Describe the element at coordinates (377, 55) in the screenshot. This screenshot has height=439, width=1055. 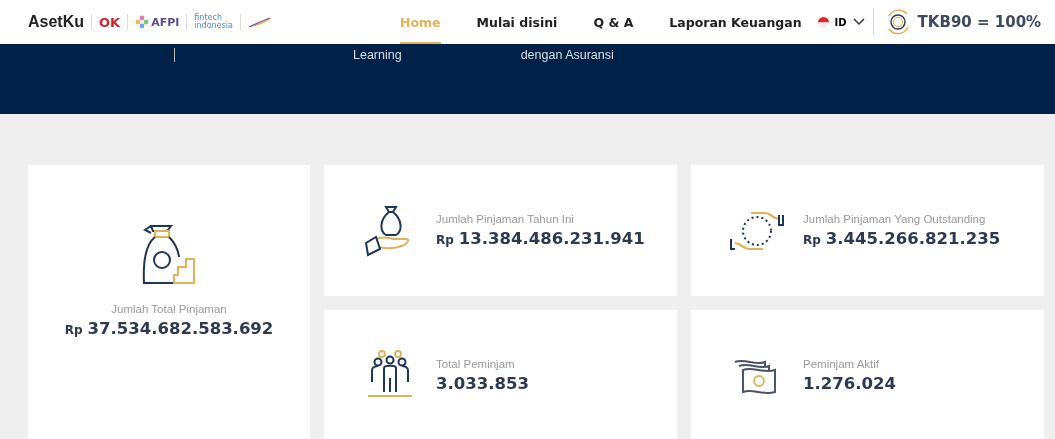
I see `banner-link: Learning` at that location.